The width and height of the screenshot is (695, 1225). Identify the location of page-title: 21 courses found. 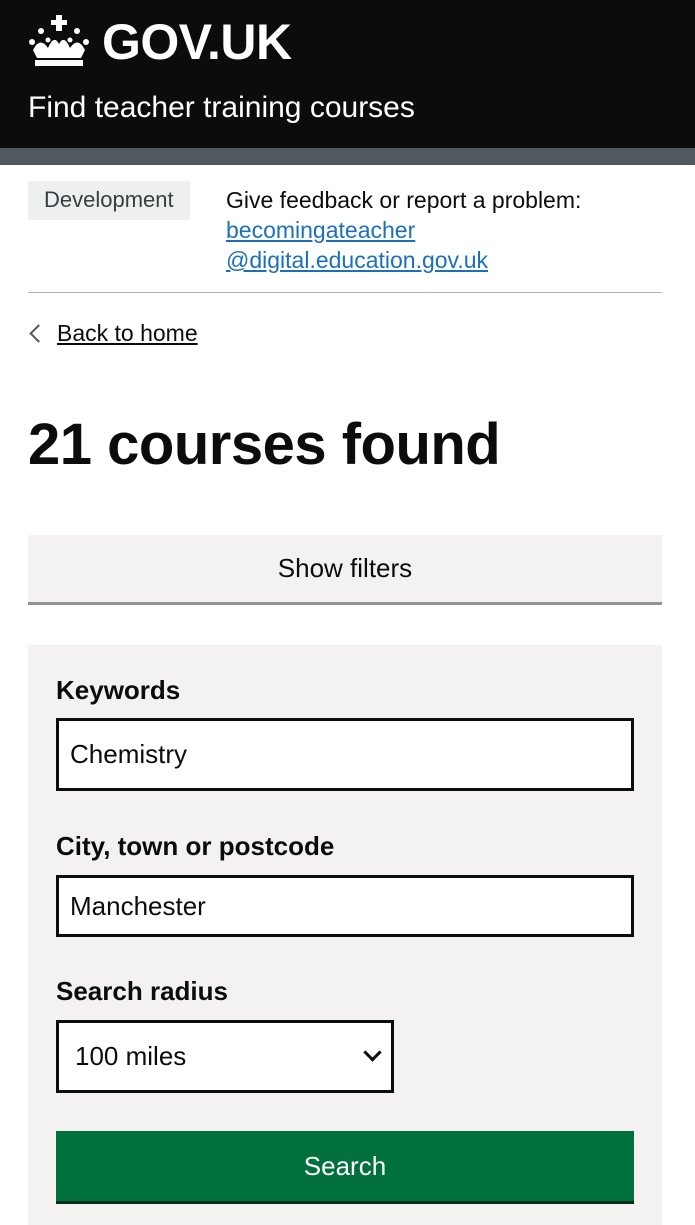
(264, 444).